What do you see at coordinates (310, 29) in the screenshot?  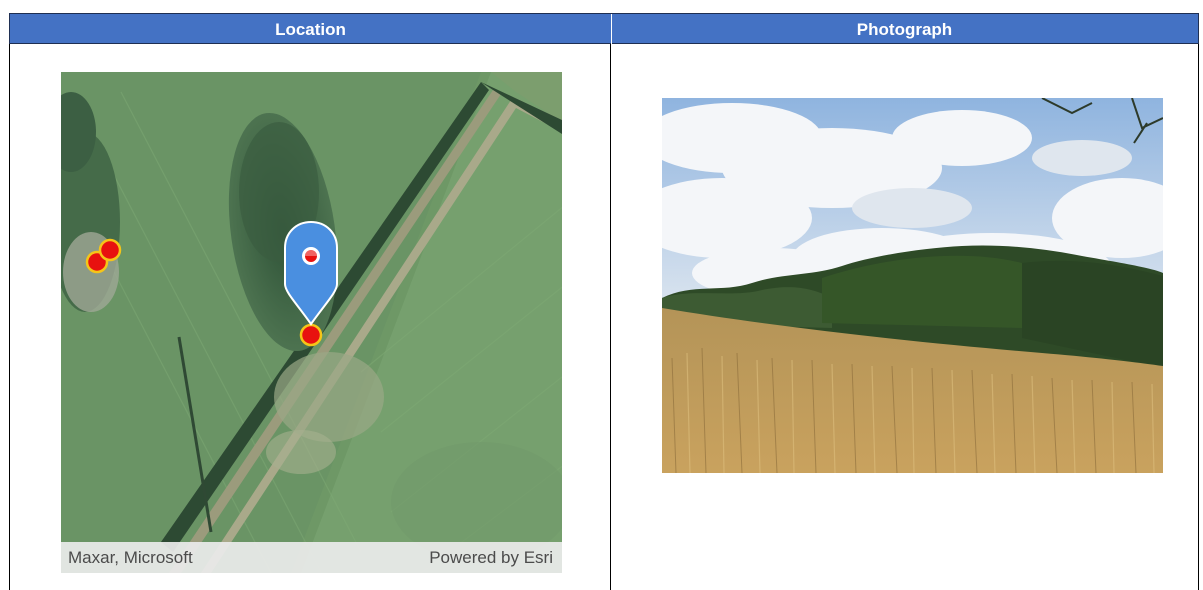 I see `location-column-header: Location` at bounding box center [310, 29].